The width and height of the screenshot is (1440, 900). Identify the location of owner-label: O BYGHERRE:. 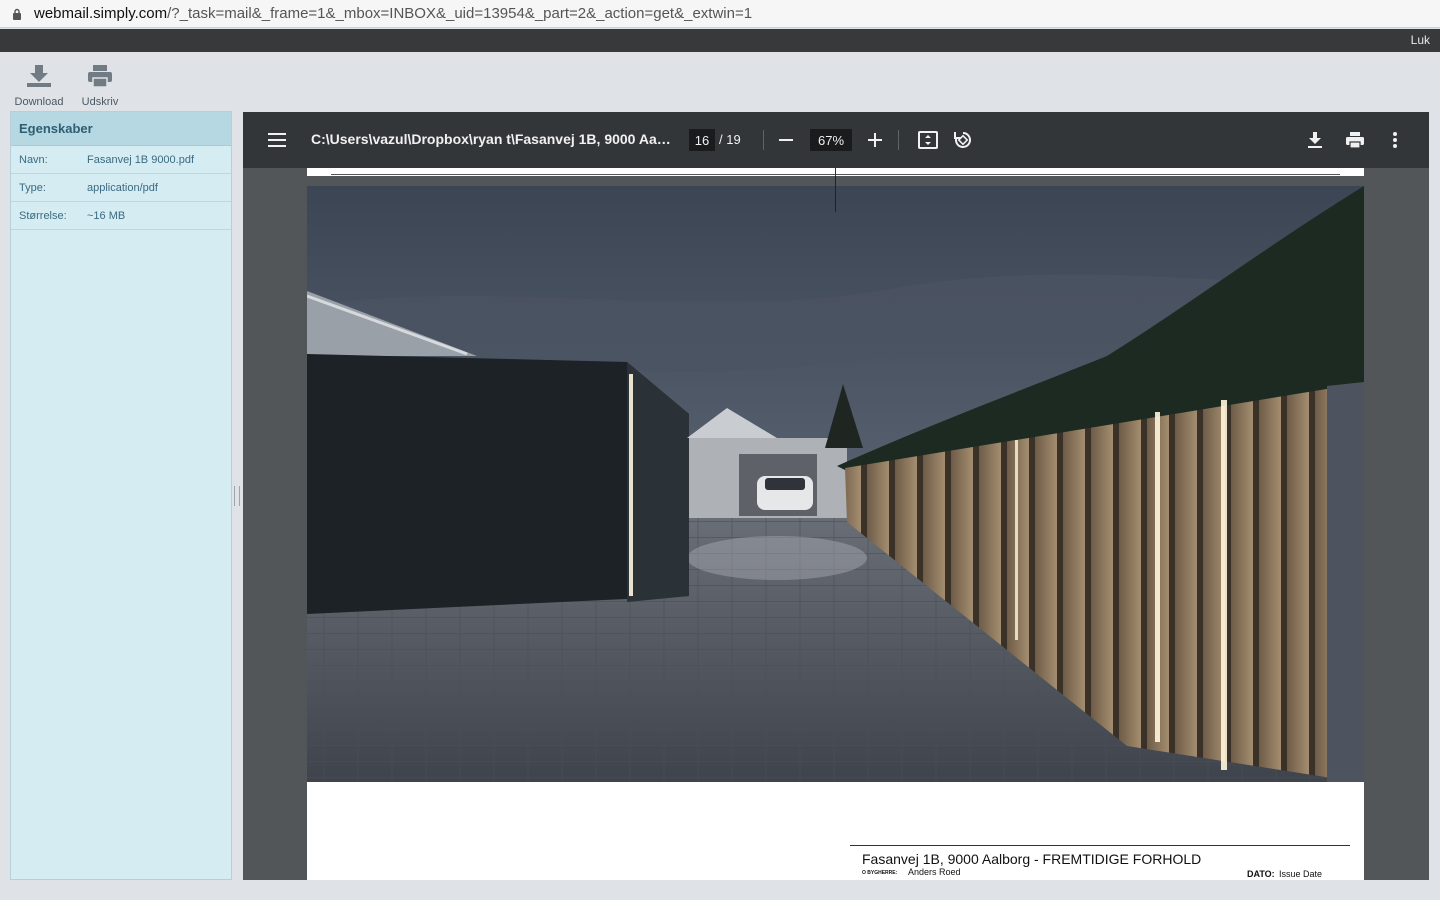
(880, 873).